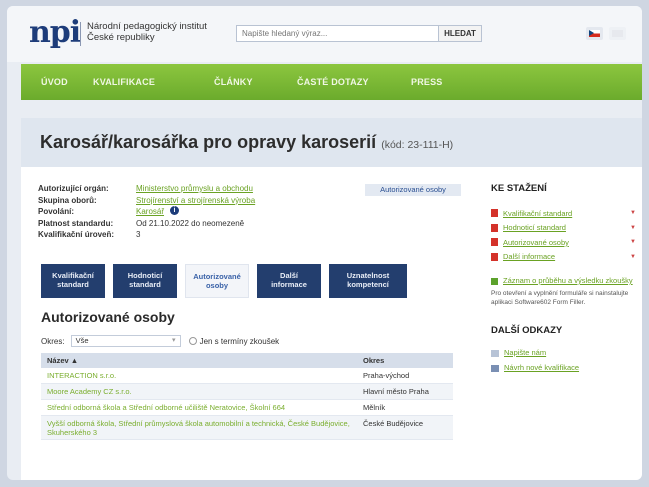 The height and width of the screenshot is (487, 649). Describe the element at coordinates (233, 82) in the screenshot. I see `nav-clanky: ČLÁNKY` at that location.